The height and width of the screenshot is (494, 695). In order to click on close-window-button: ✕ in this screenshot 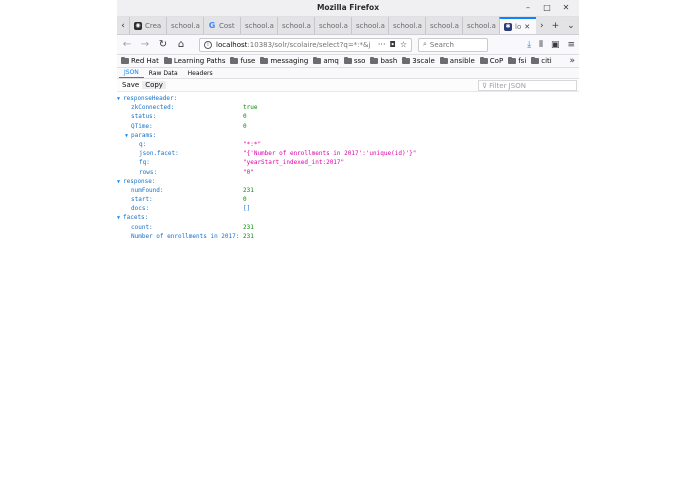, I will do `click(566, 8)`.